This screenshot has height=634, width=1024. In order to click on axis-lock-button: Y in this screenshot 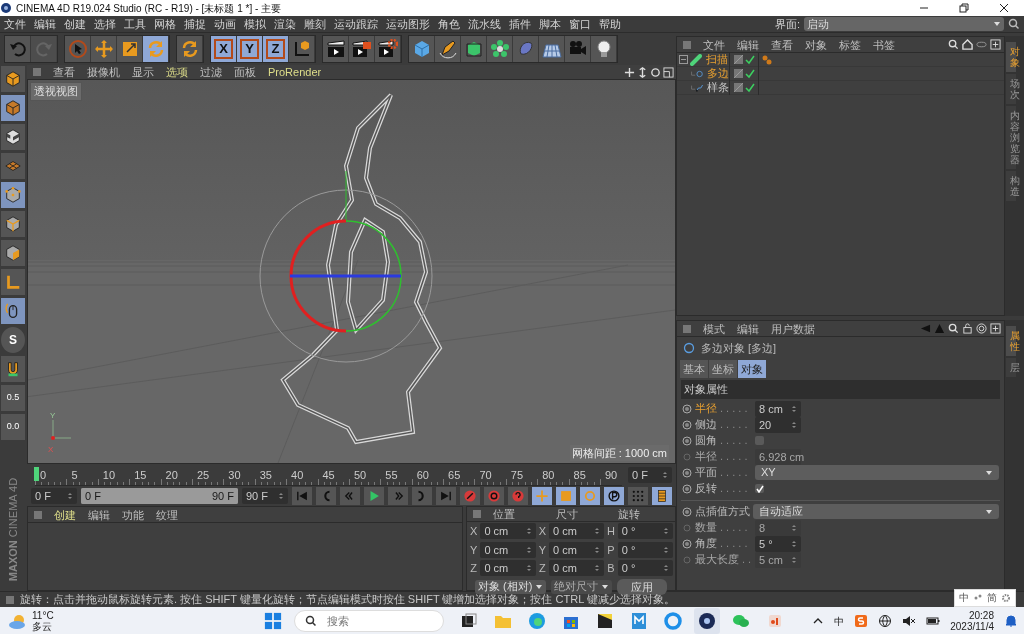, I will do `click(250, 49)`.